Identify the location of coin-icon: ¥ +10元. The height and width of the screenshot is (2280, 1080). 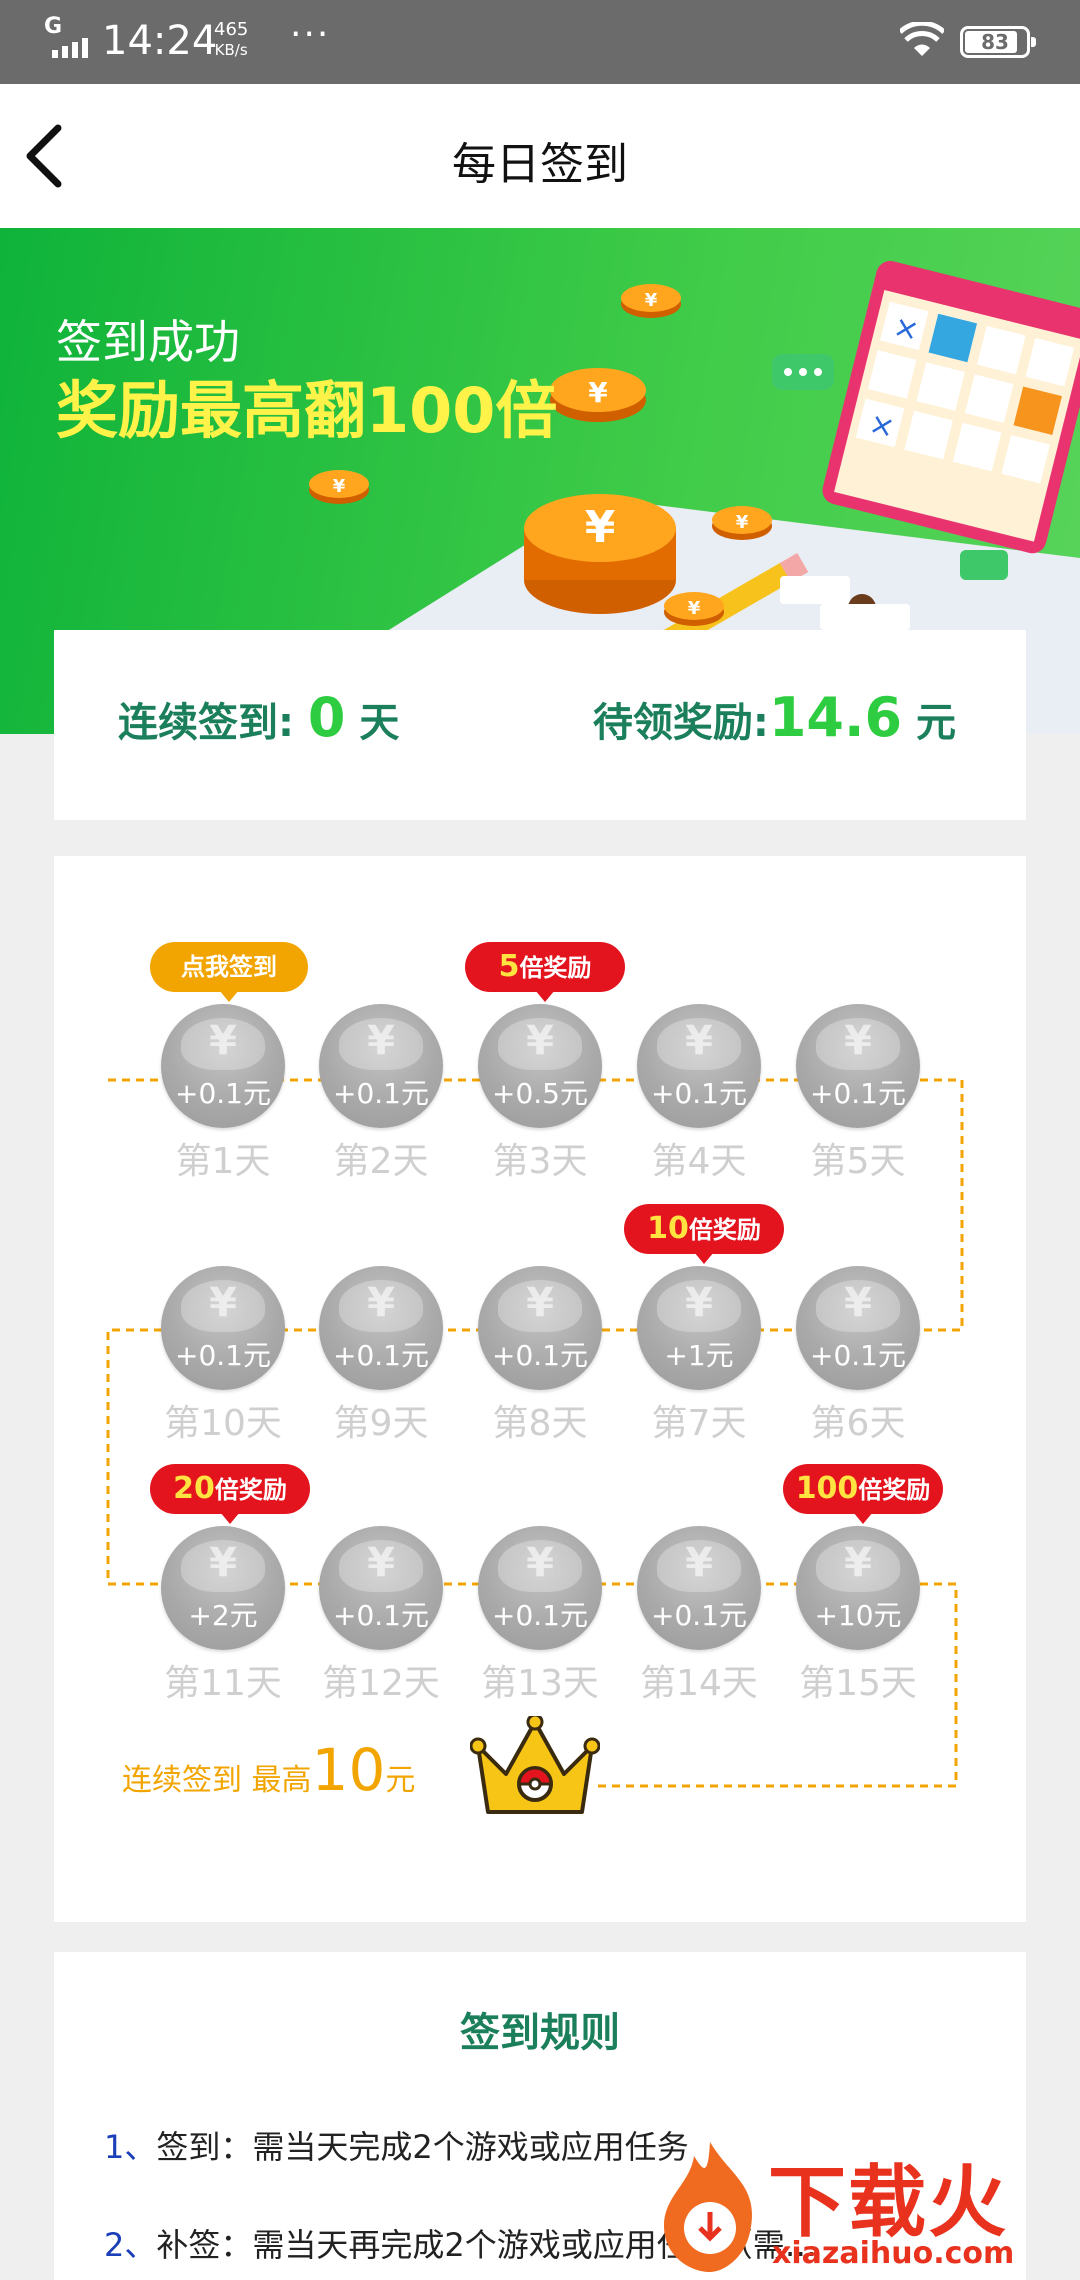
(858, 1588).